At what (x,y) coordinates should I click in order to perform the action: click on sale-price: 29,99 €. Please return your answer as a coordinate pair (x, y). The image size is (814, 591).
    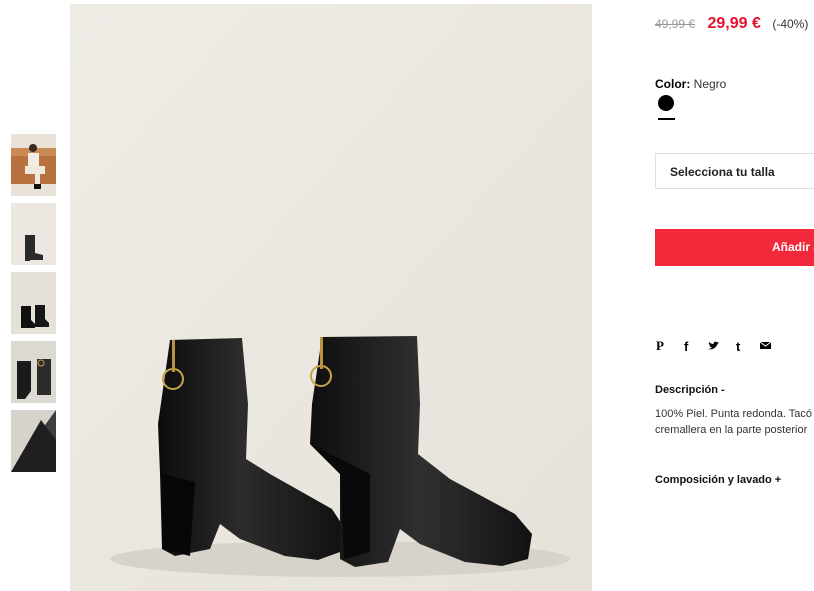
    Looking at the image, I should click on (734, 23).